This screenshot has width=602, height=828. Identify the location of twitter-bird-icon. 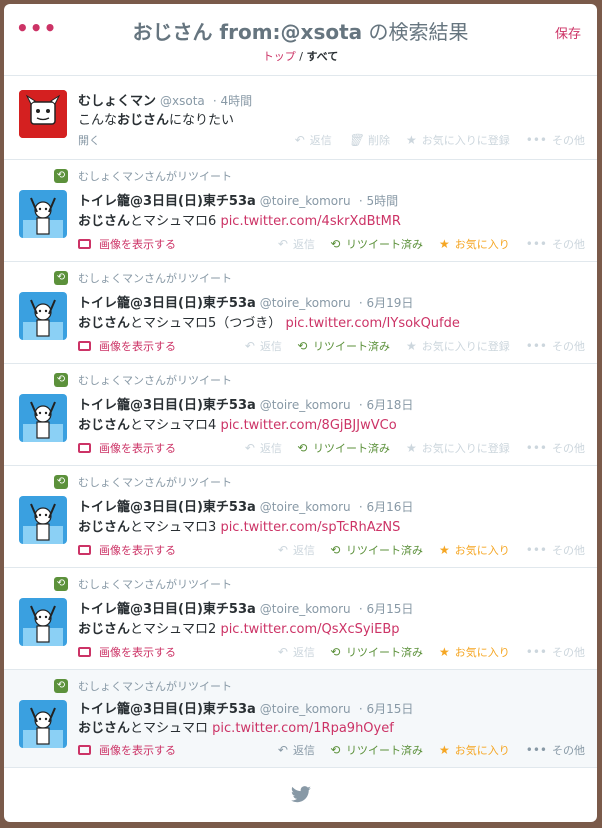
(301, 795).